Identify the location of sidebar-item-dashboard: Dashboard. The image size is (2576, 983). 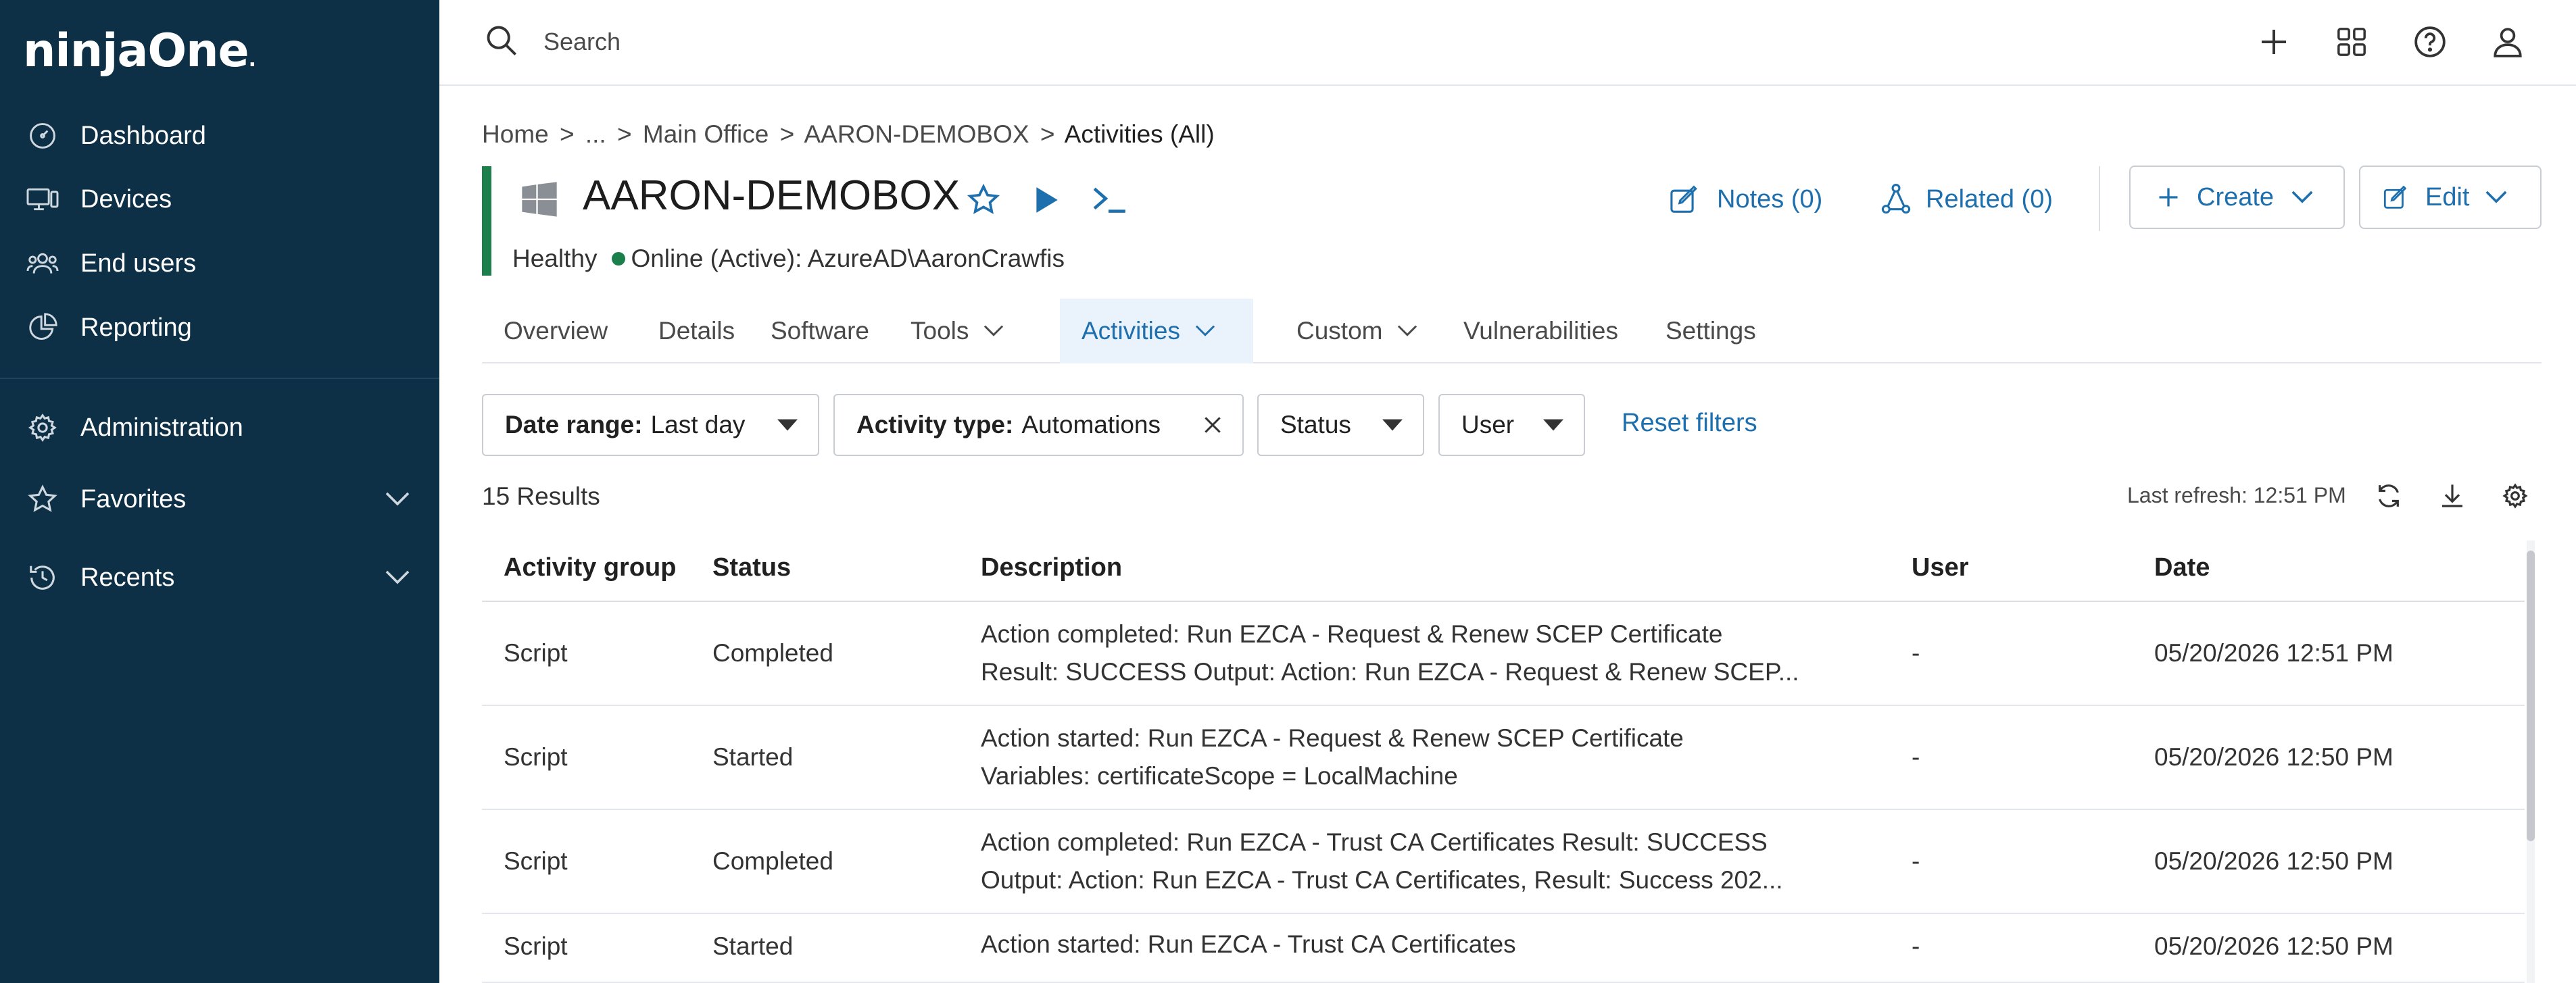
(219, 135).